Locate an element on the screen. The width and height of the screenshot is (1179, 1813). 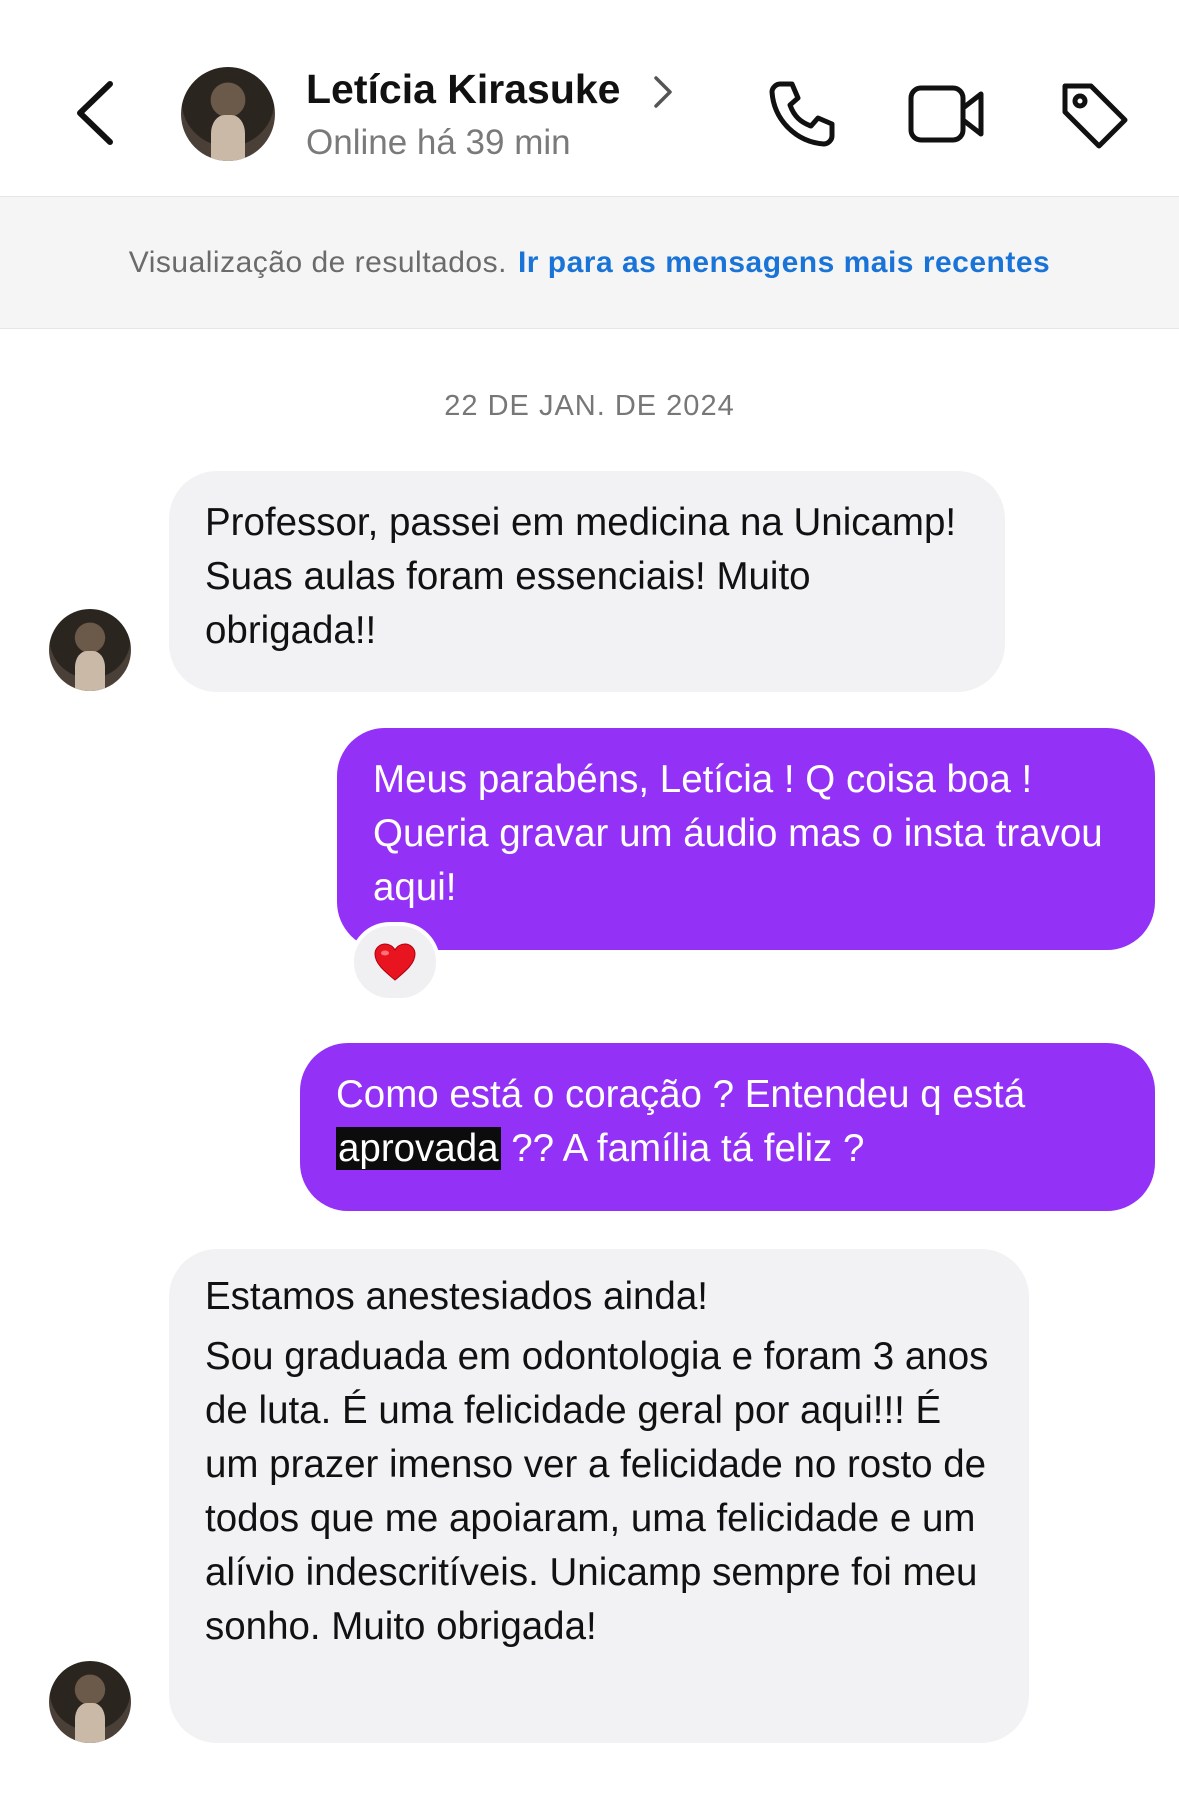
phone-icon is located at coordinates (802, 114).